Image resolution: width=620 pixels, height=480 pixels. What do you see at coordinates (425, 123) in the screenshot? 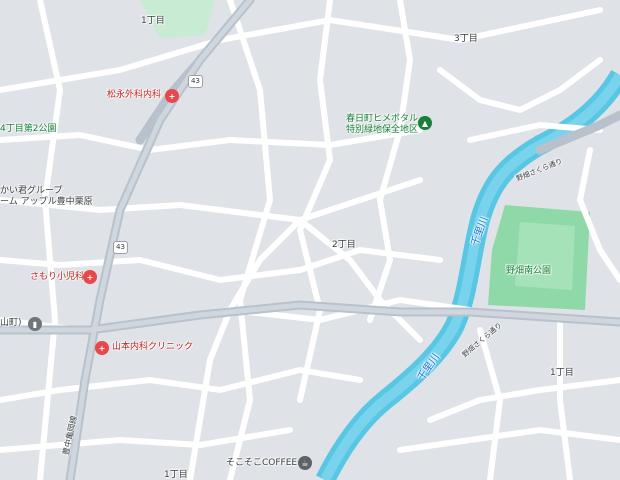
I see `tree-icon: ▲` at bounding box center [425, 123].